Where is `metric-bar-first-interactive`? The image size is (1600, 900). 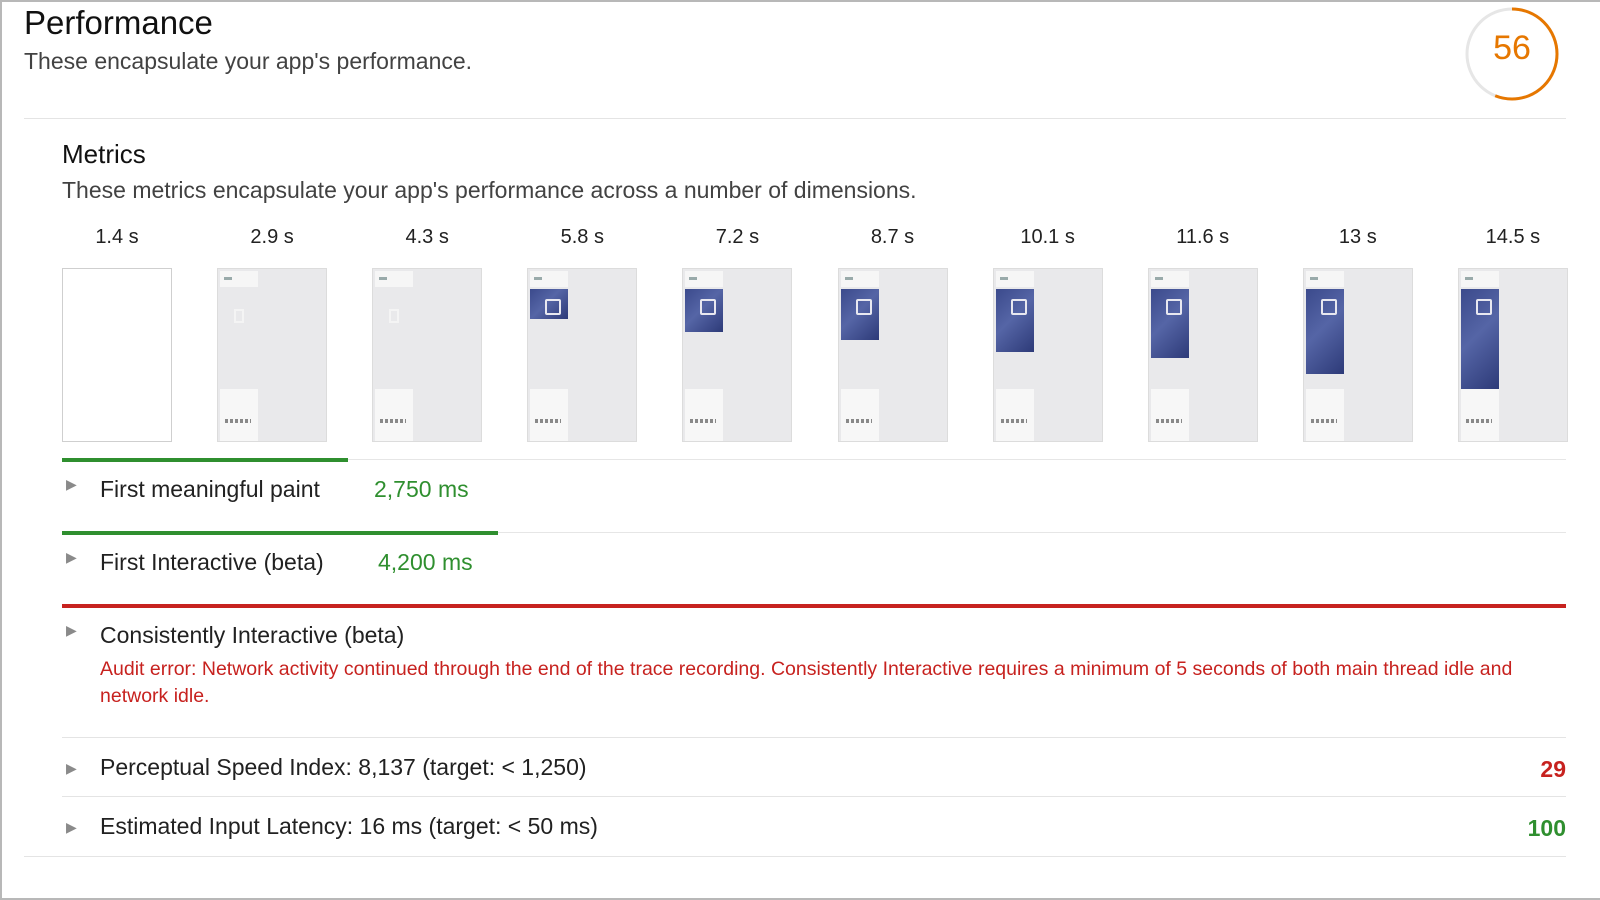 metric-bar-first-interactive is located at coordinates (280, 533).